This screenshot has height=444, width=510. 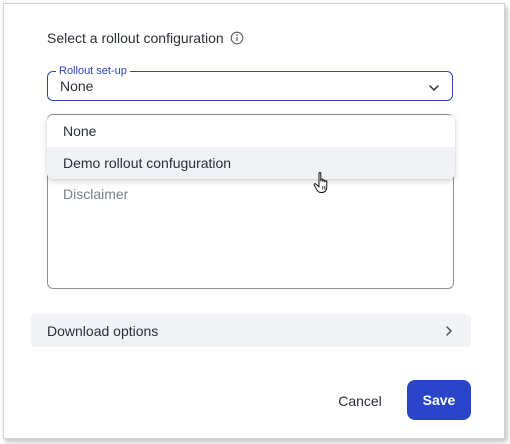 I want to click on section-title: Select a rollout configuration, so click(x=145, y=38).